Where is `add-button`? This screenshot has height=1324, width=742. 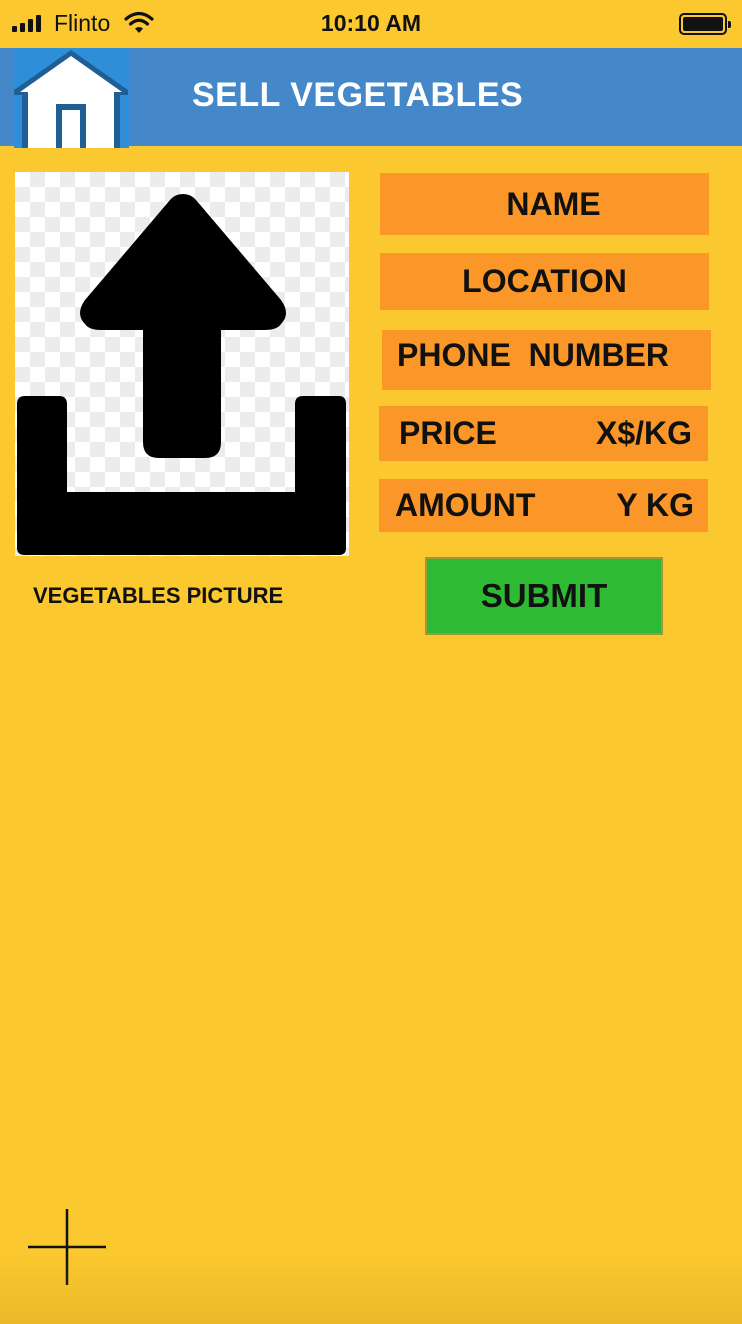
add-button is located at coordinates (67, 1247).